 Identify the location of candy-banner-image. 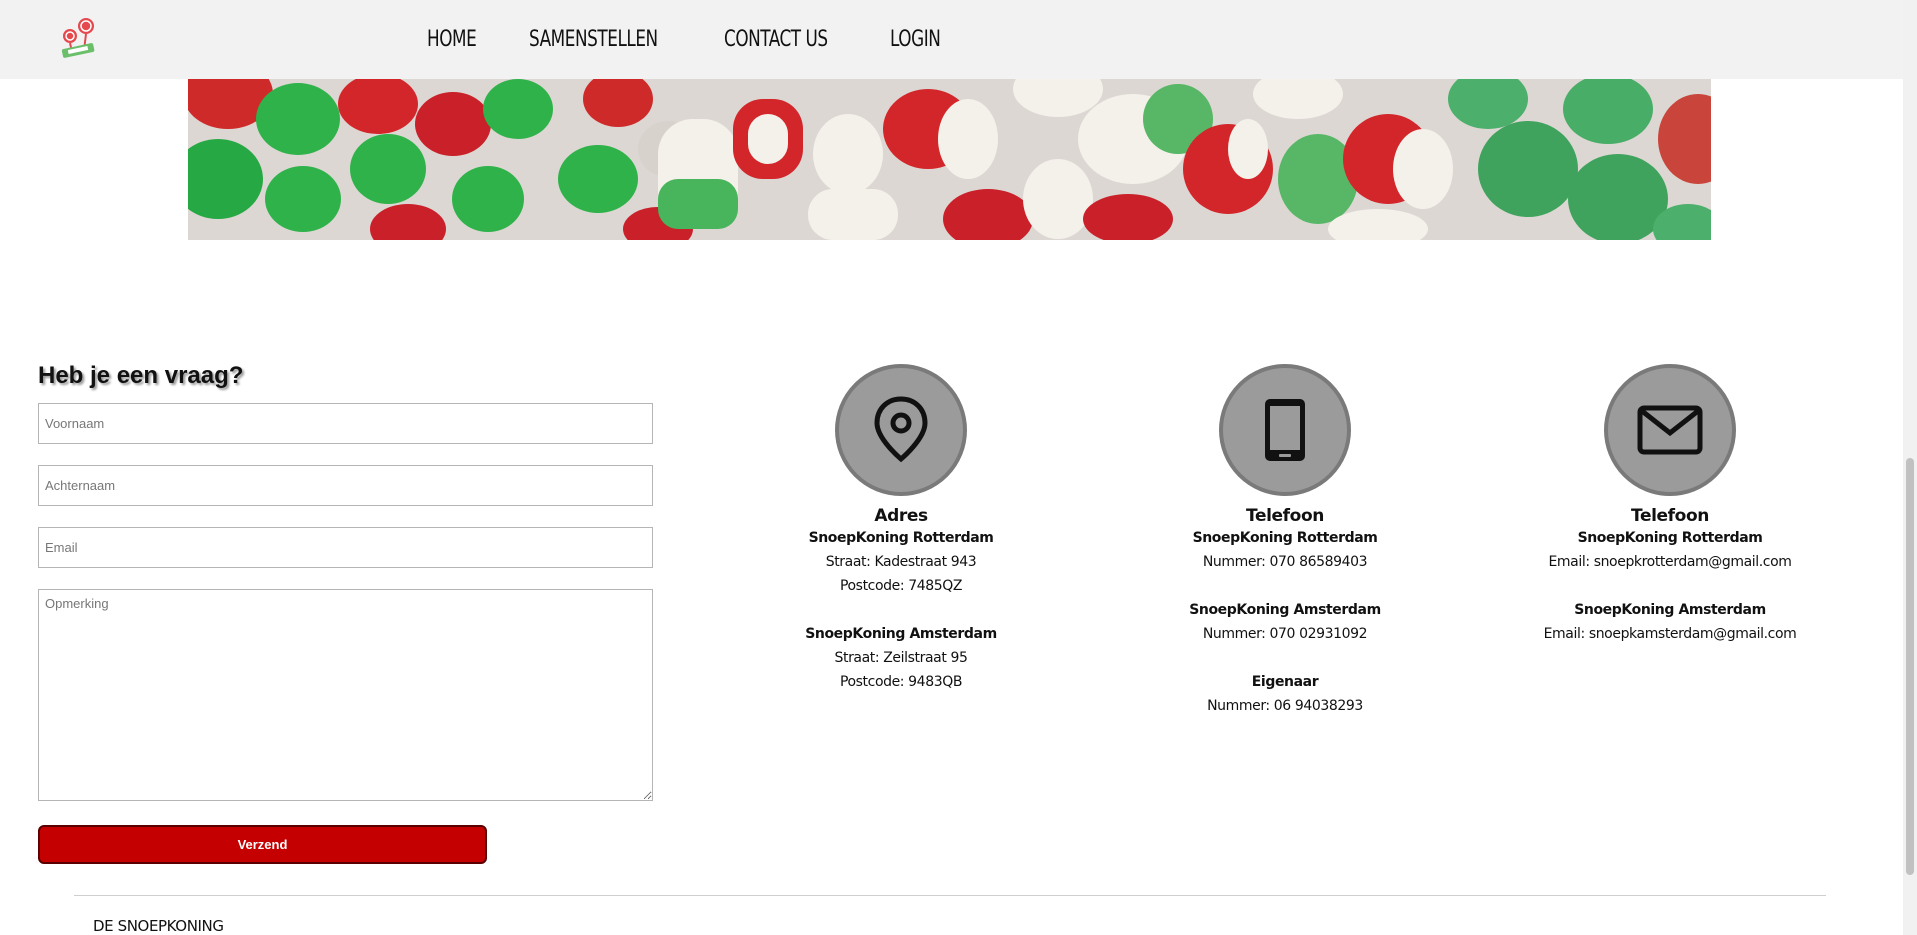
(949, 159).